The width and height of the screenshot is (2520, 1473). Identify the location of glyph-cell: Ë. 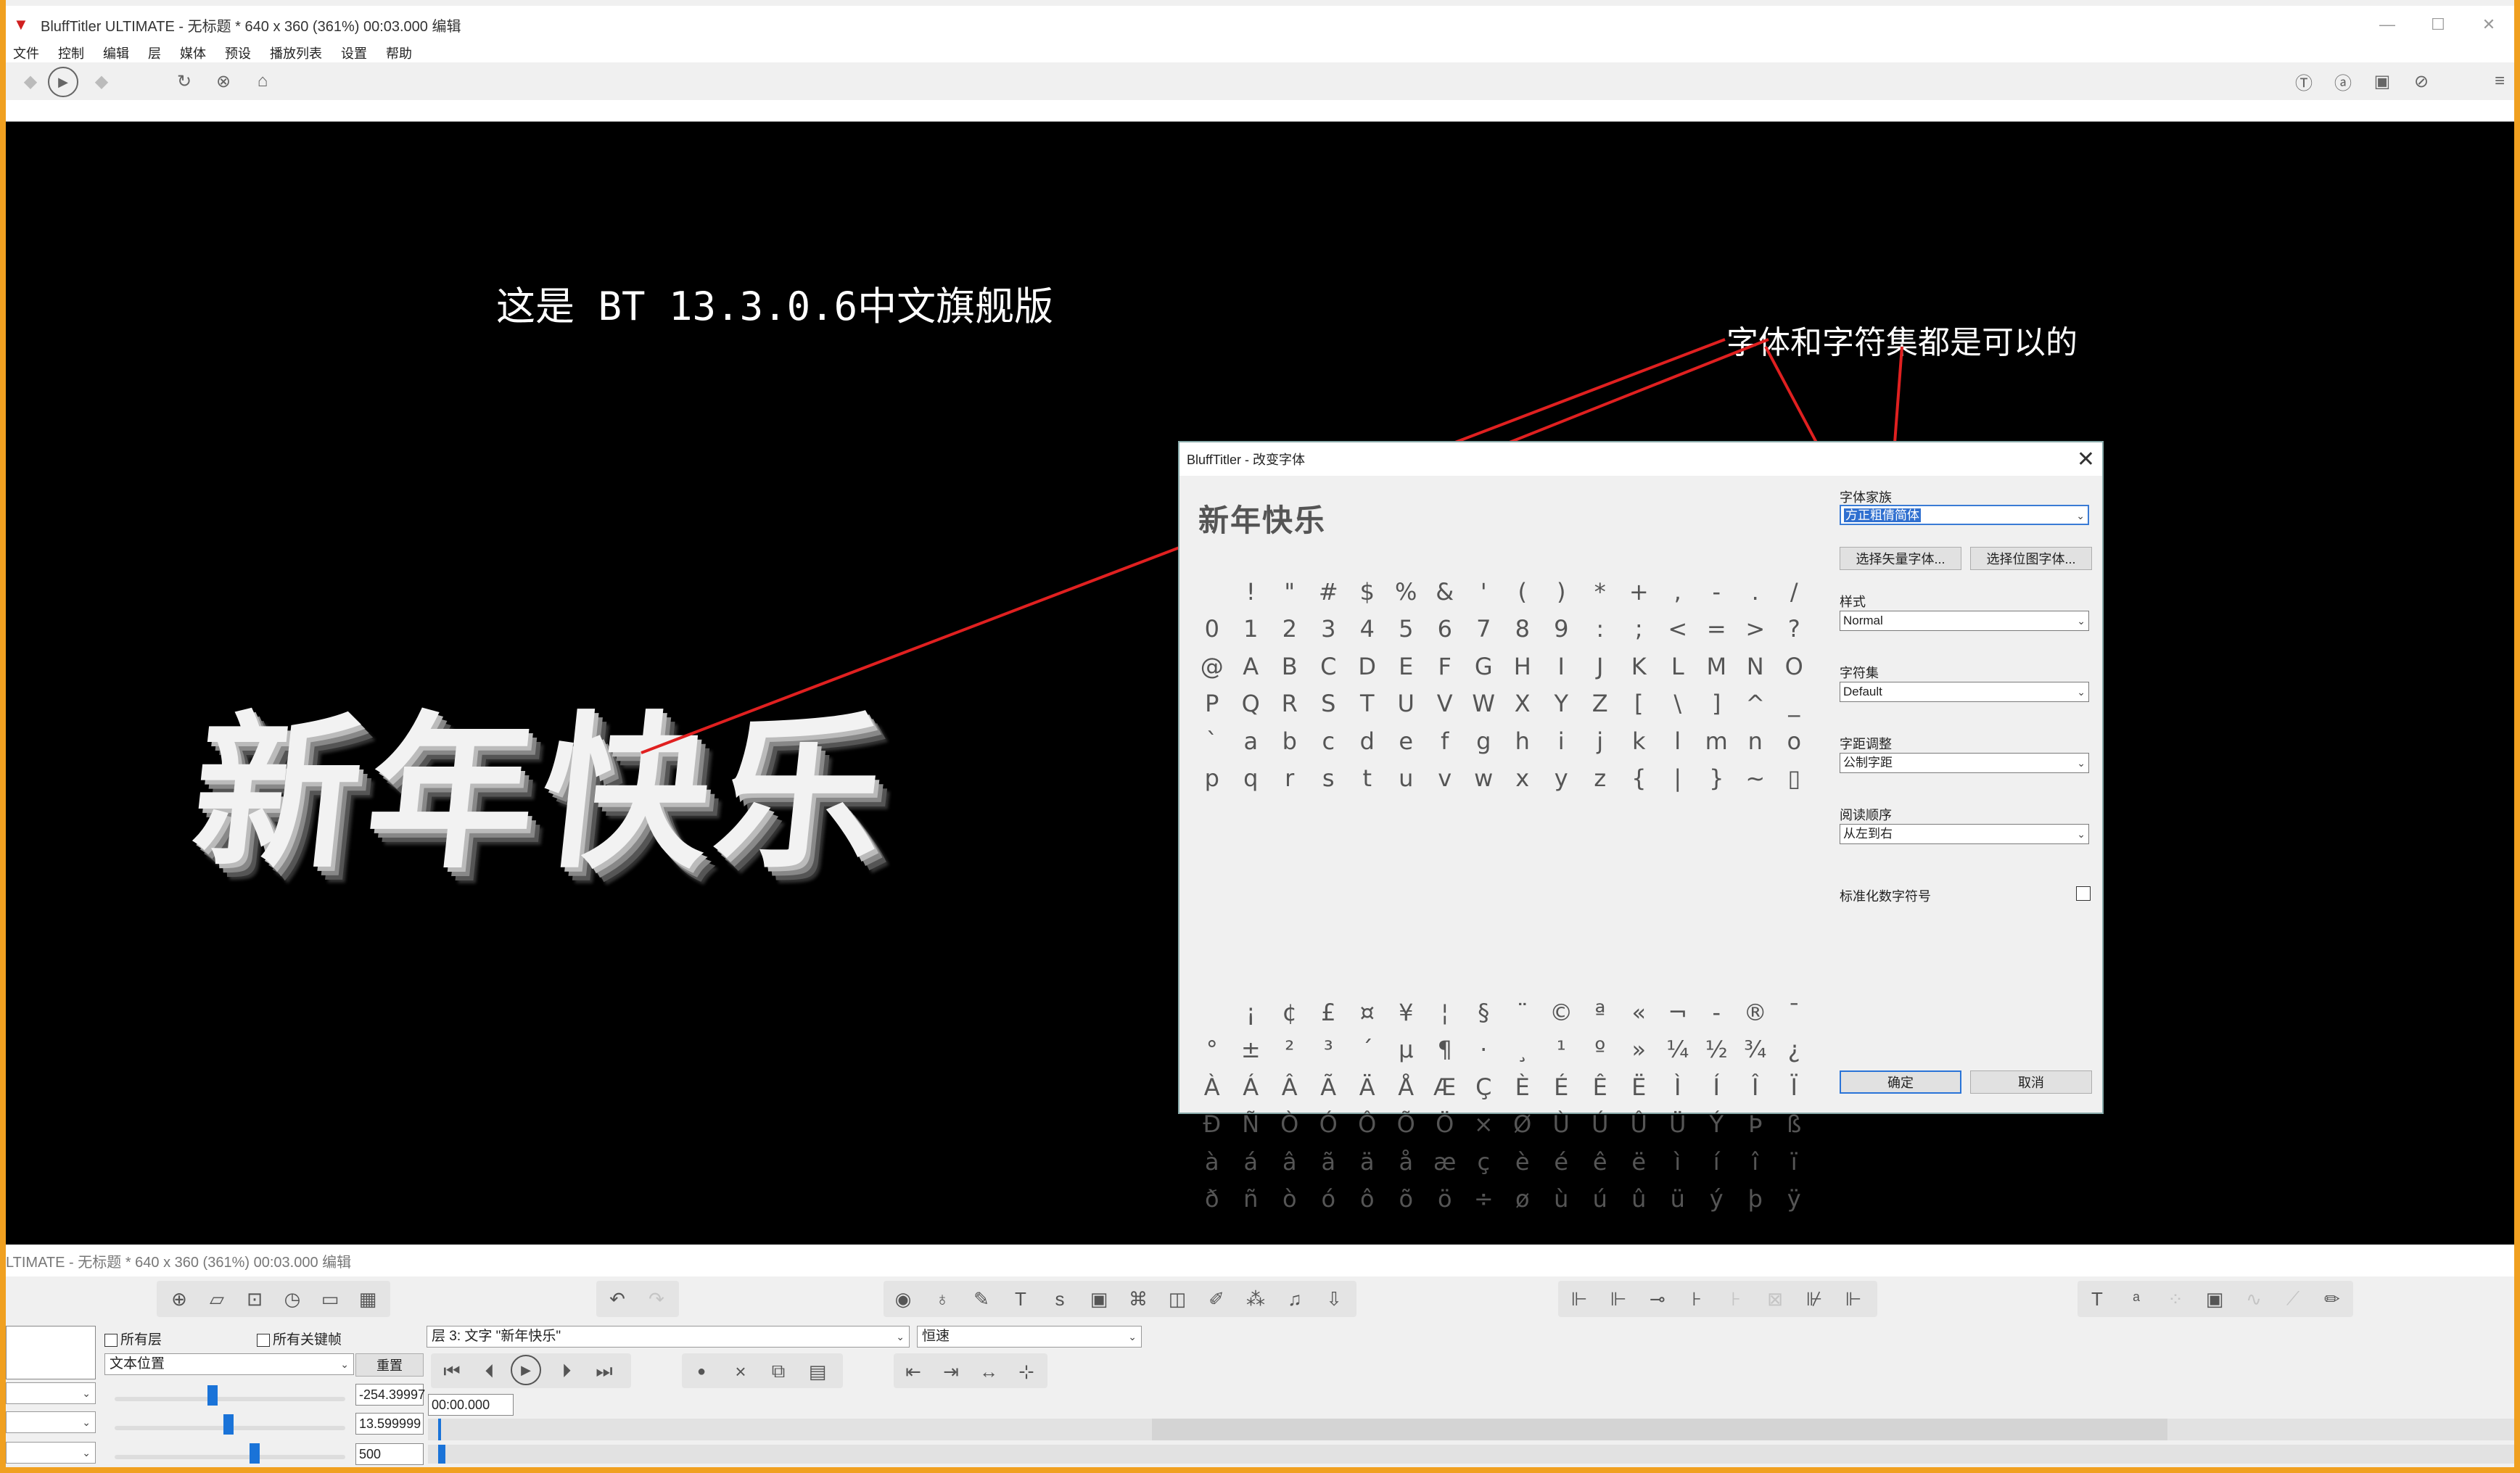
(1639, 1087).